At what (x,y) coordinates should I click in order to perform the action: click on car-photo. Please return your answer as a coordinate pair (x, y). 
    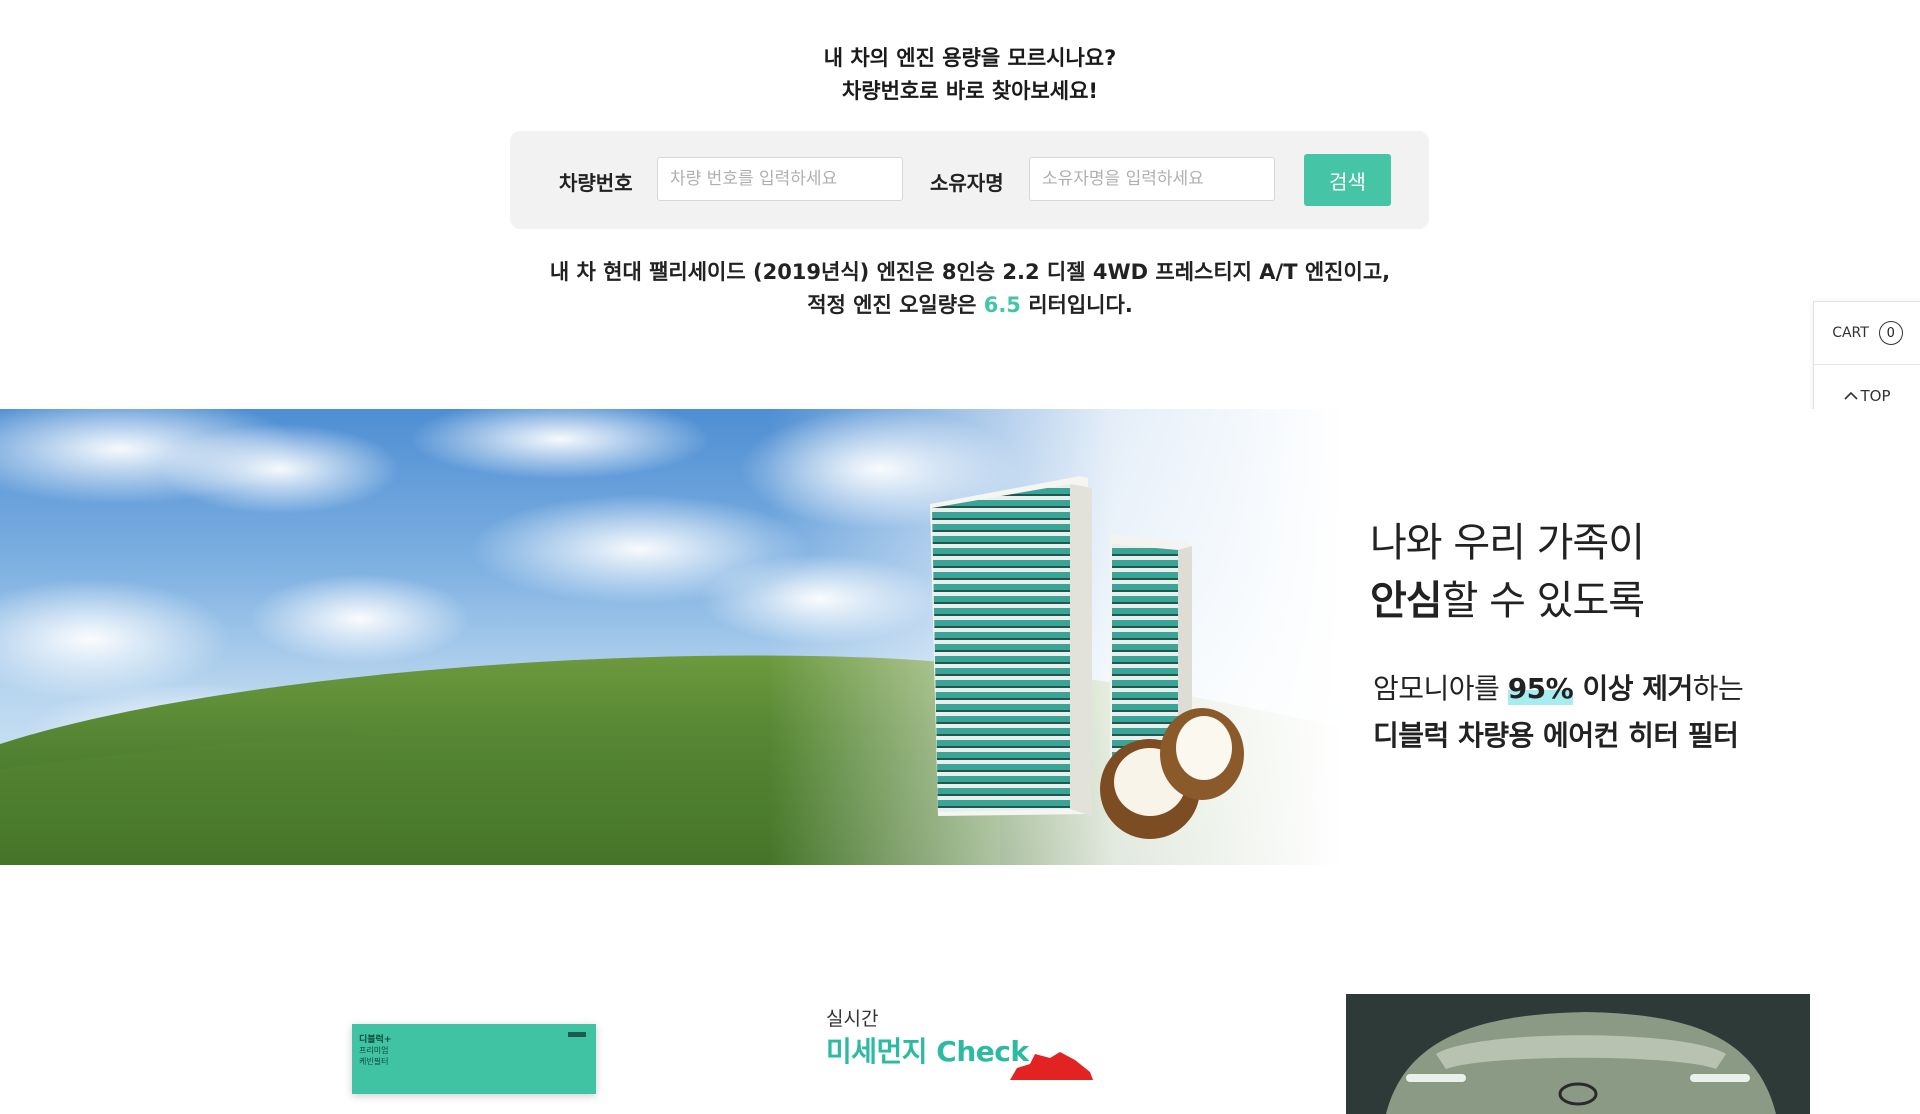
    Looking at the image, I should click on (1578, 1054).